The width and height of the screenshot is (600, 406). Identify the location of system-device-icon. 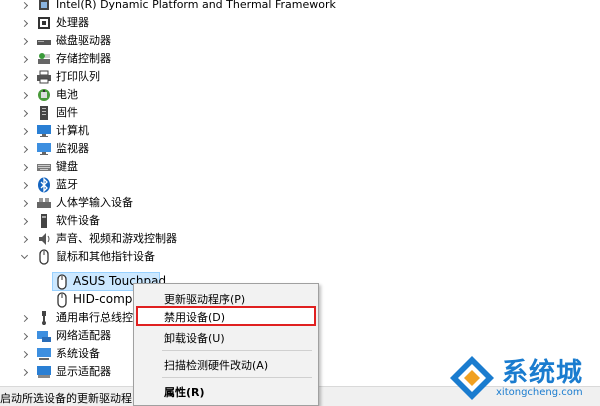
(44, 354).